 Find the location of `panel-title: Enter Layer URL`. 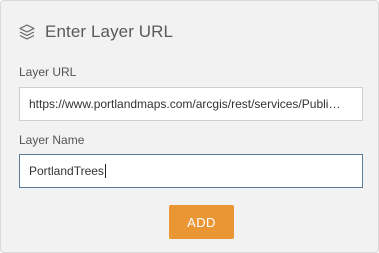

panel-title: Enter Layer URL is located at coordinates (109, 31).